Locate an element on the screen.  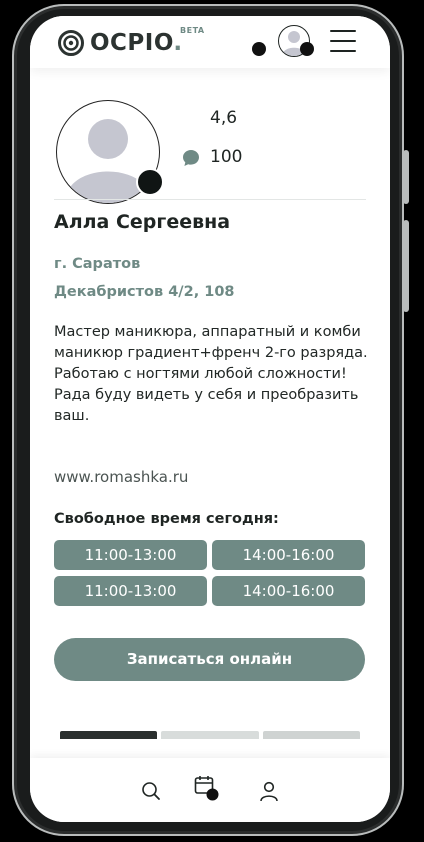
logo-icon is located at coordinates (71, 43).